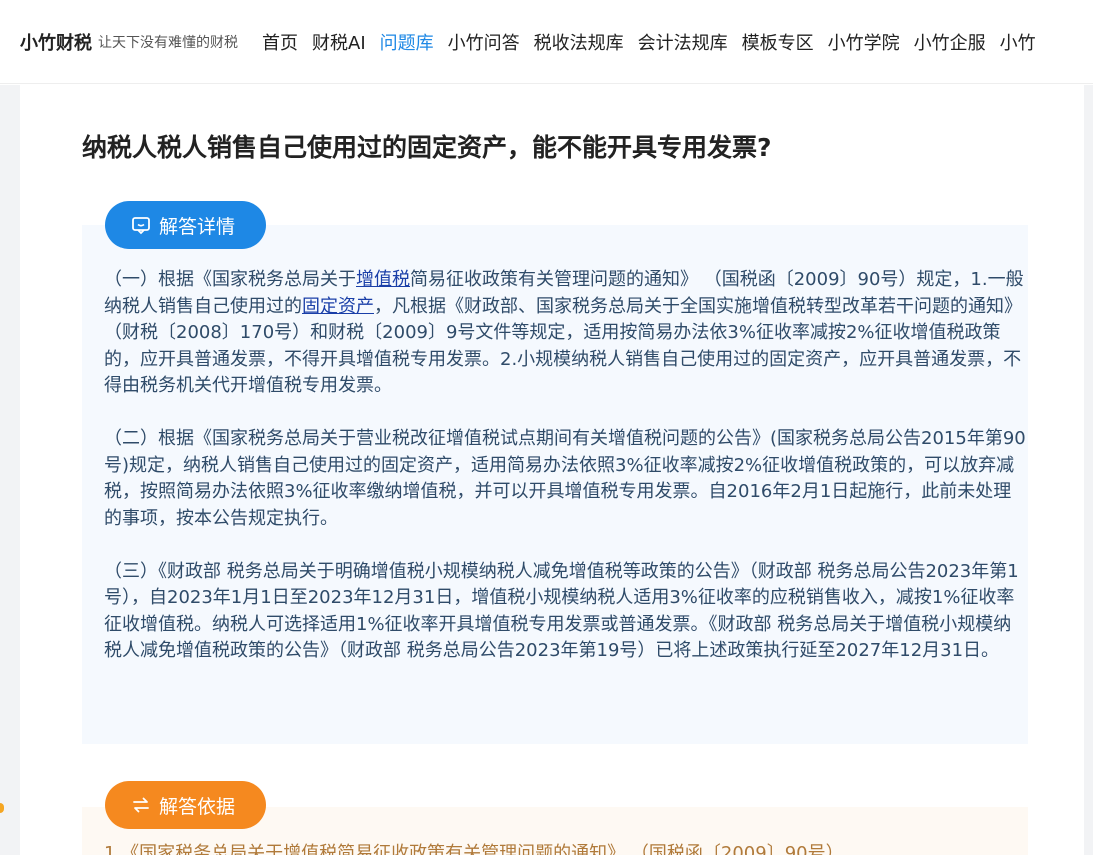 The height and width of the screenshot is (855, 1093). I want to click on right-gutter, so click(1088, 470).